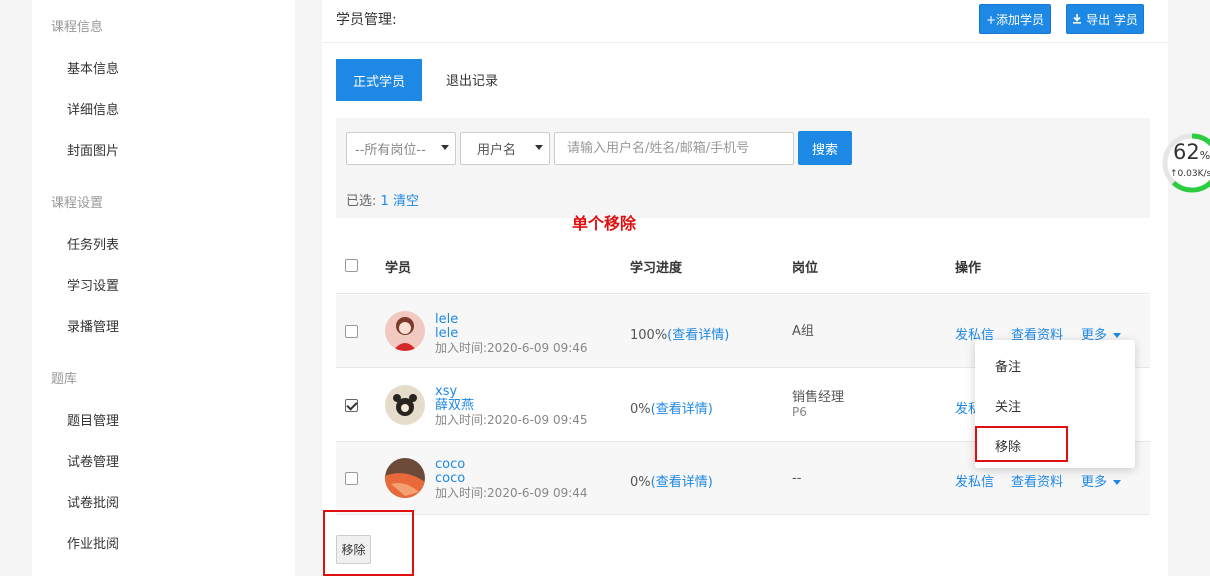 This screenshot has height=576, width=1210. Describe the element at coordinates (656, 268) in the screenshot. I see `column-header-progress: 学习进度` at that location.